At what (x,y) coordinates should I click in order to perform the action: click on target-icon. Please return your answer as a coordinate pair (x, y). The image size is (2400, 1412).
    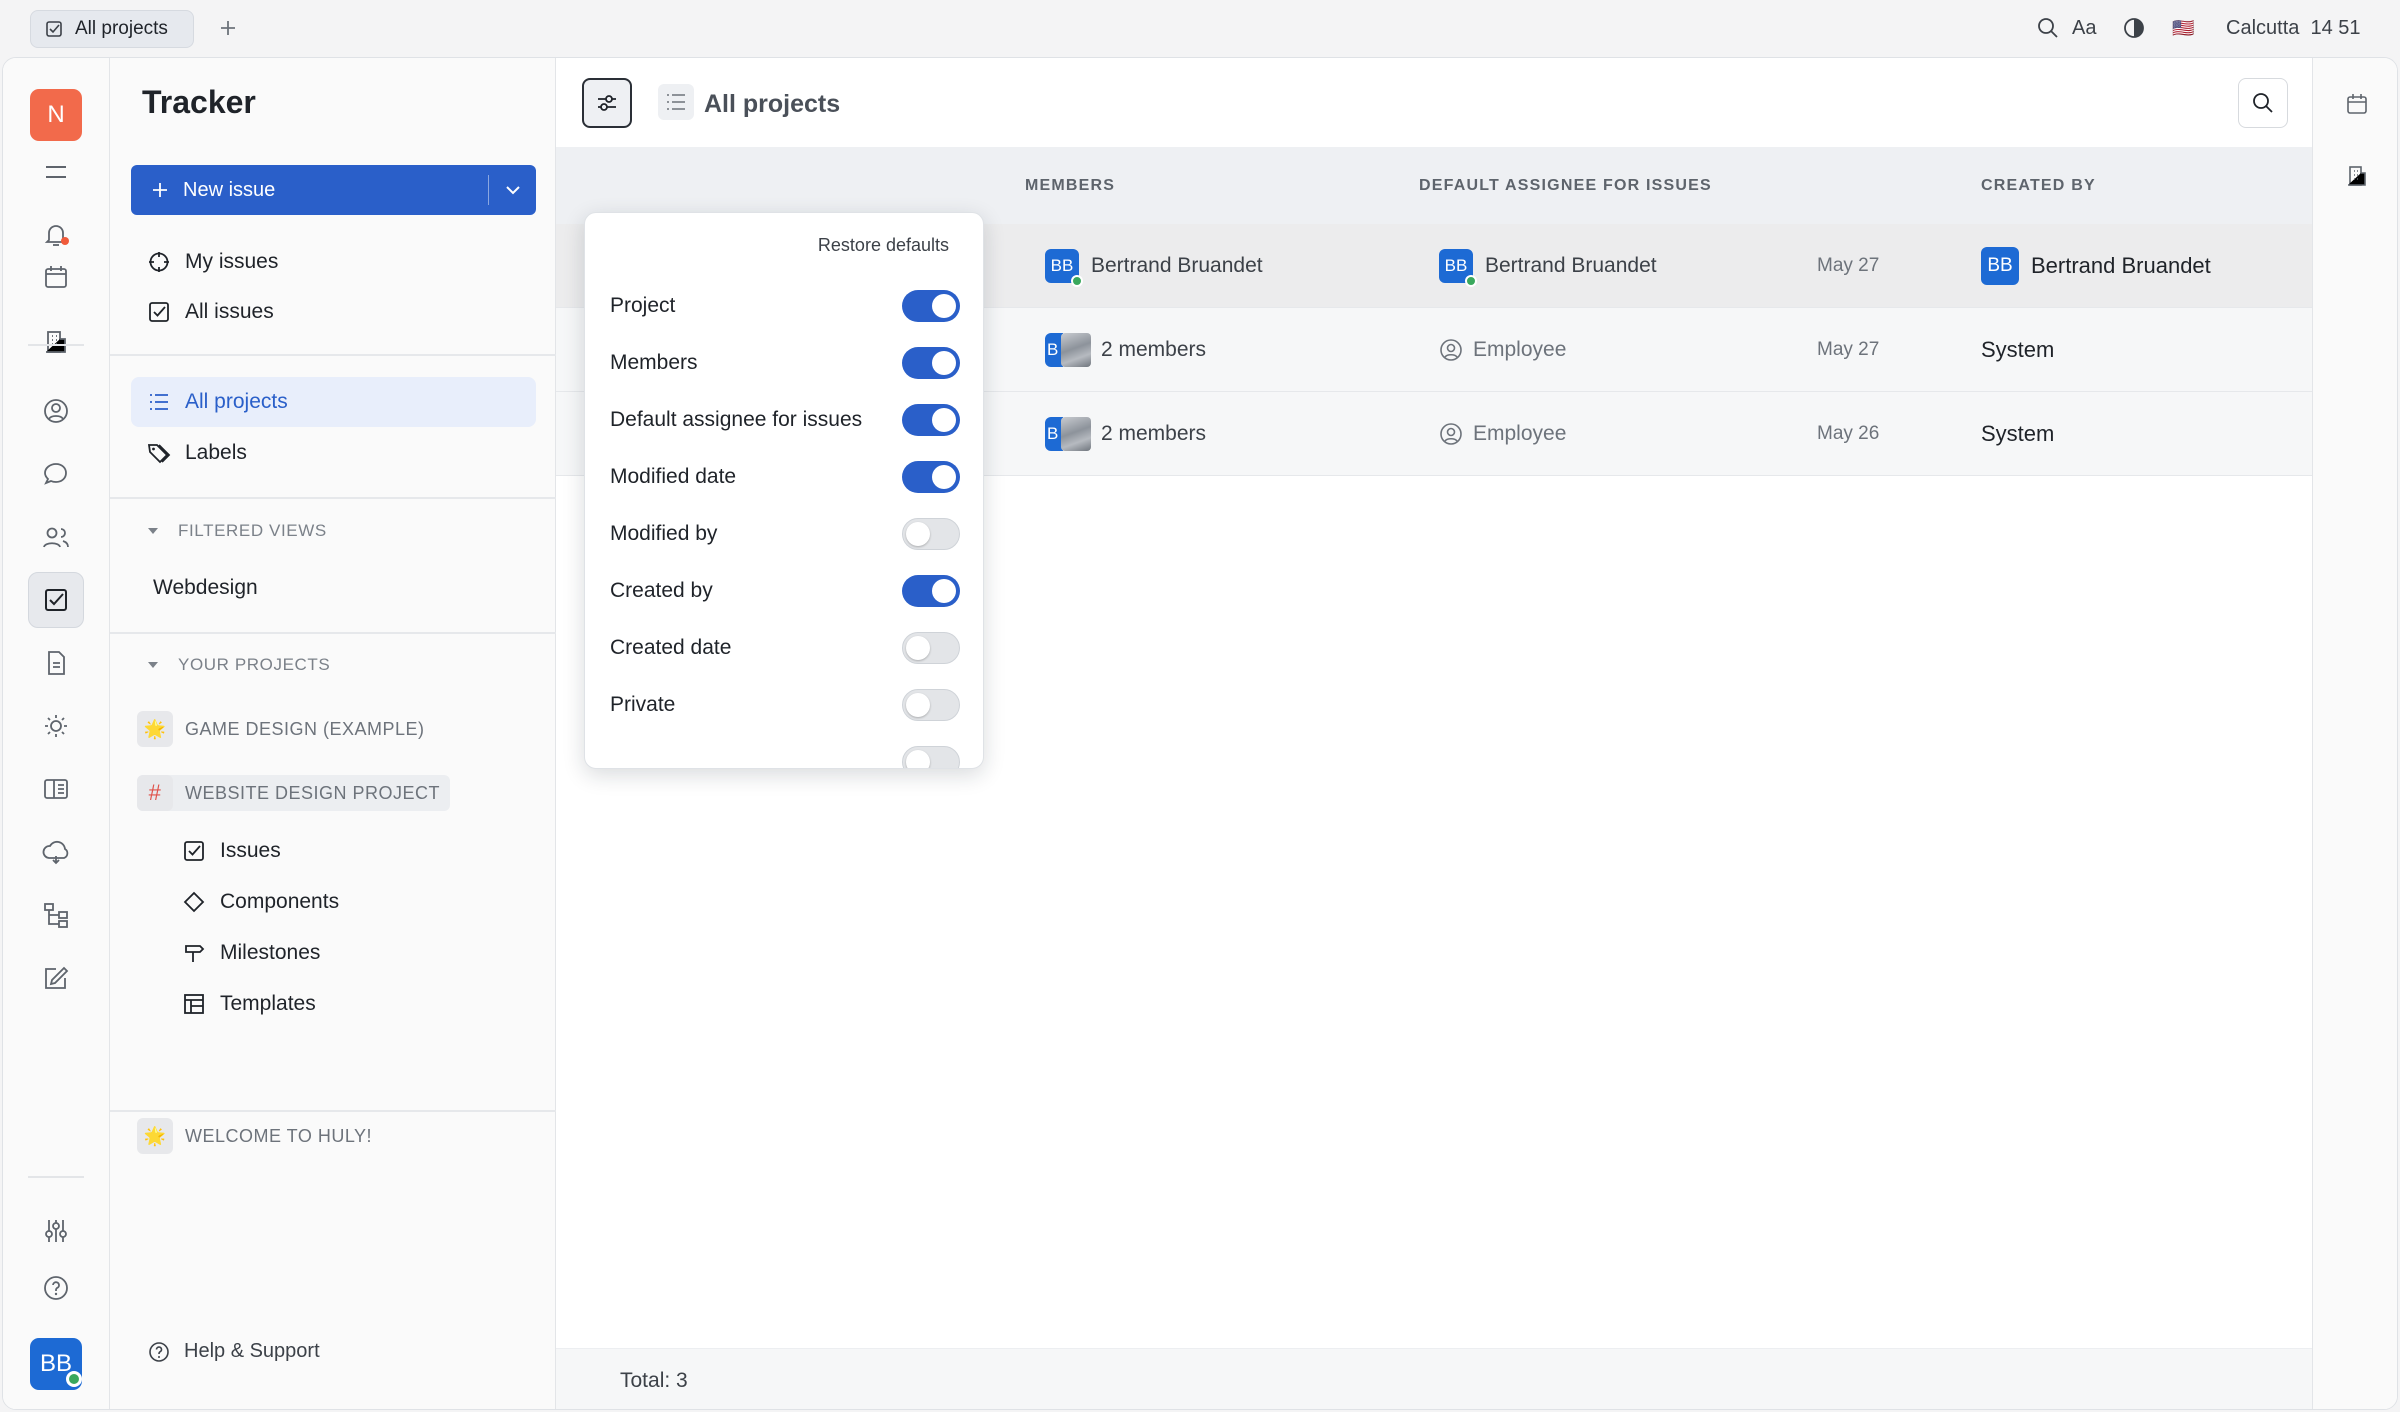
    Looking at the image, I should click on (159, 262).